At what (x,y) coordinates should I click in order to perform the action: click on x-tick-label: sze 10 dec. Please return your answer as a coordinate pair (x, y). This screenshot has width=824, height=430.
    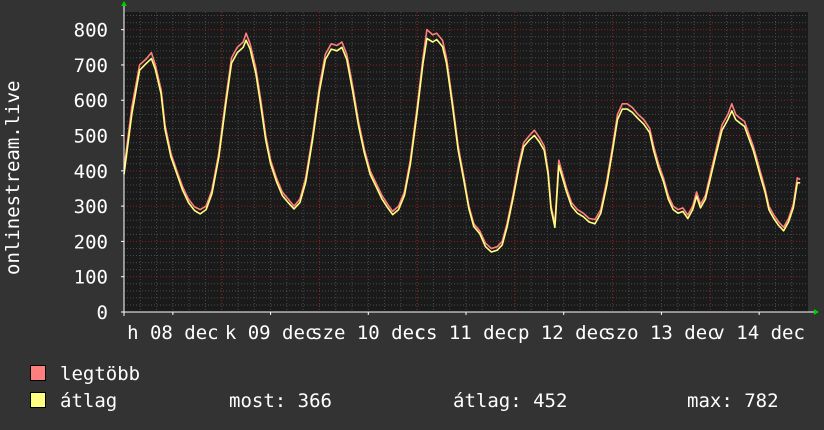
    Looking at the image, I should click on (368, 333).